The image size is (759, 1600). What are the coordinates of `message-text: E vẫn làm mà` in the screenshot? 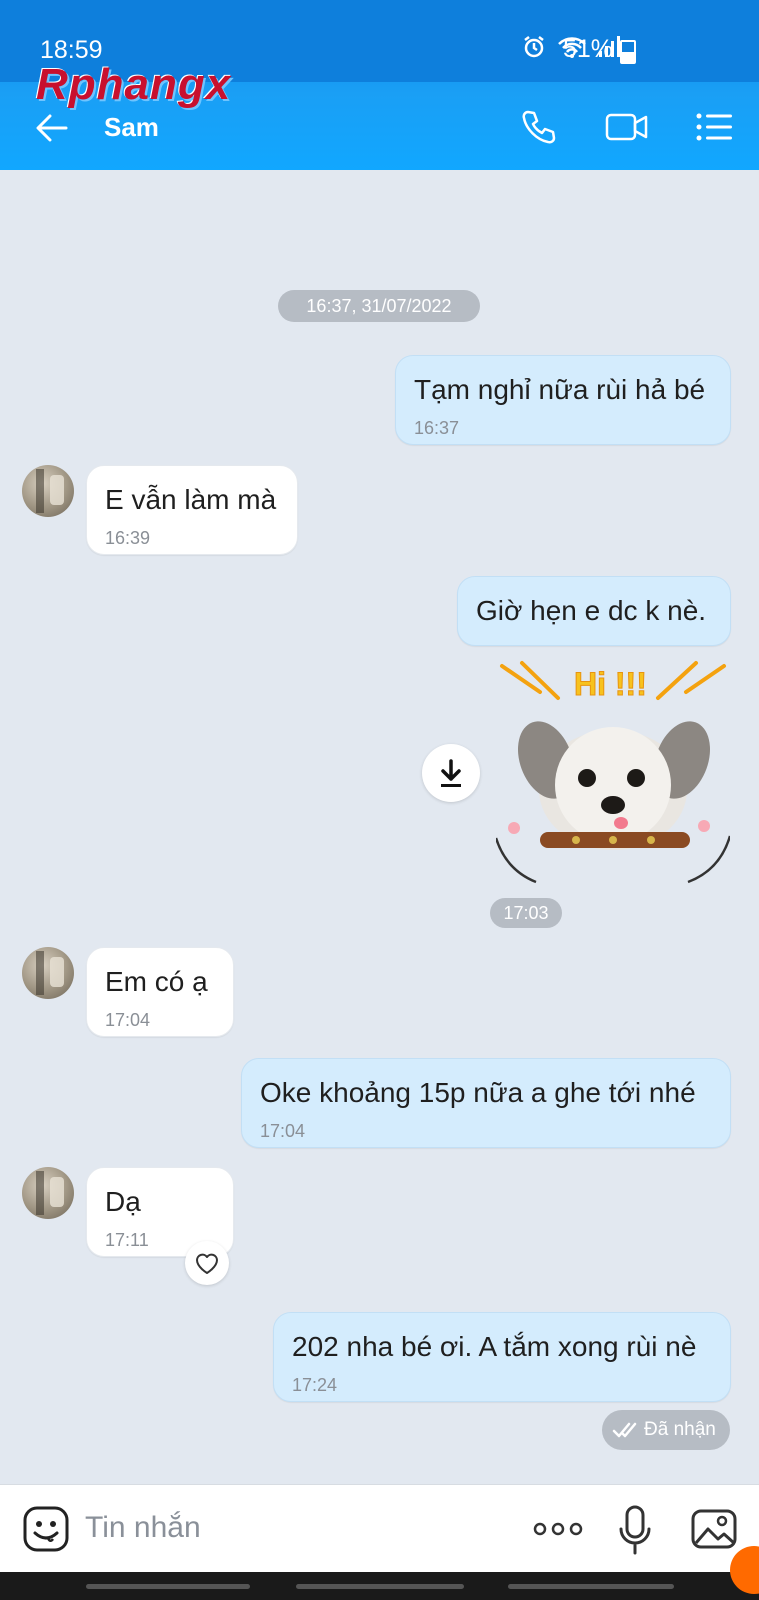 It's located at (191, 499).